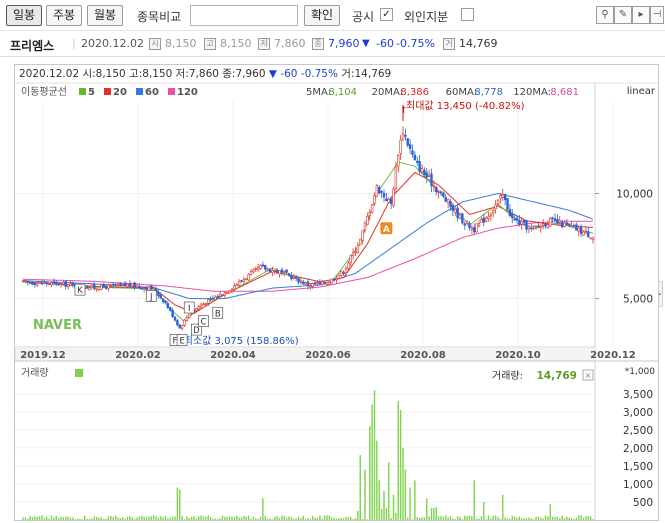 This screenshot has height=523, width=665. I want to click on ma-legend-period: 60, so click(152, 92).